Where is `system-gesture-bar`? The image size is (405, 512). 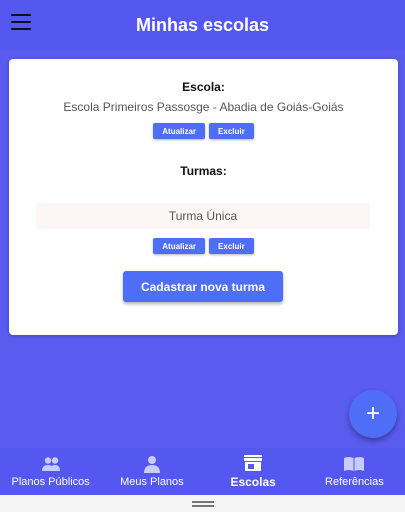
system-gesture-bar is located at coordinates (202, 503).